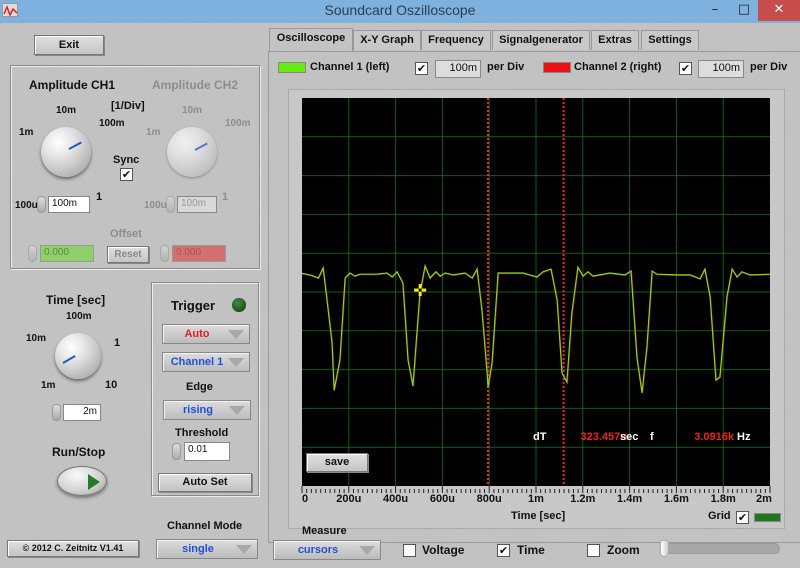  I want to click on offset-ch2-input: 0.000, so click(199, 253).